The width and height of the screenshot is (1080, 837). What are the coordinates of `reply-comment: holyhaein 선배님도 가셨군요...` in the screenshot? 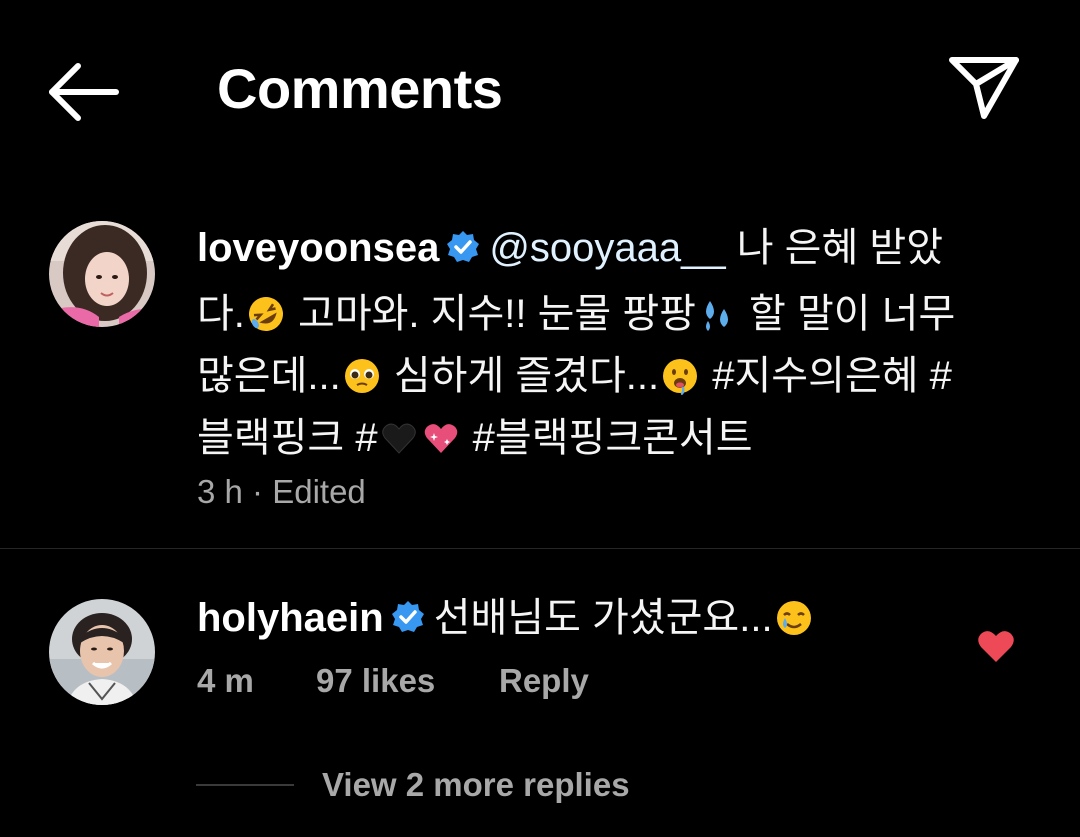 It's located at (506, 620).